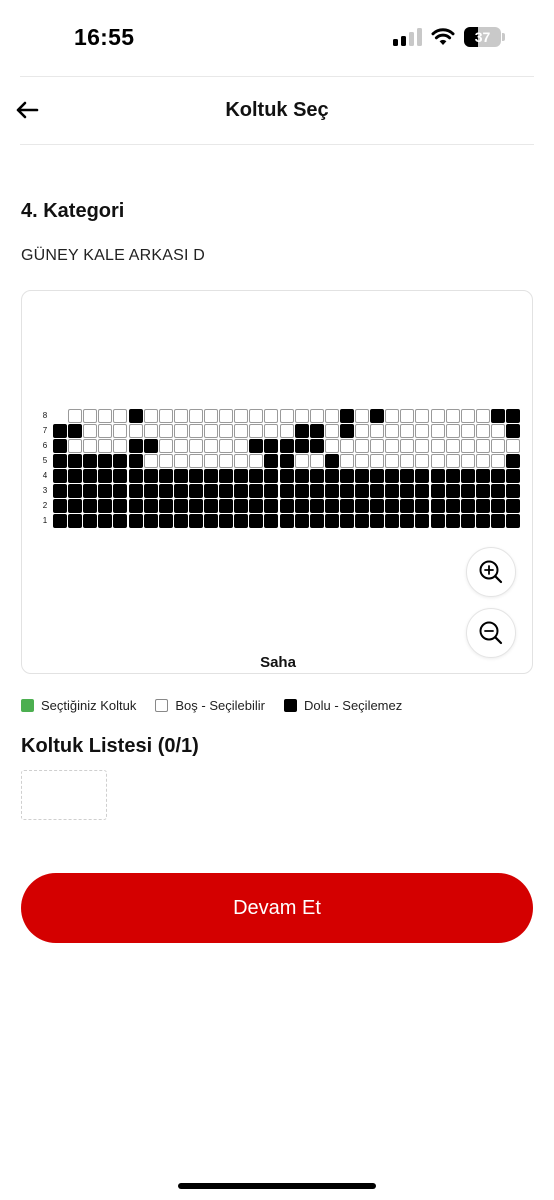  Describe the element at coordinates (491, 572) in the screenshot. I see `zoom-in-button` at that location.